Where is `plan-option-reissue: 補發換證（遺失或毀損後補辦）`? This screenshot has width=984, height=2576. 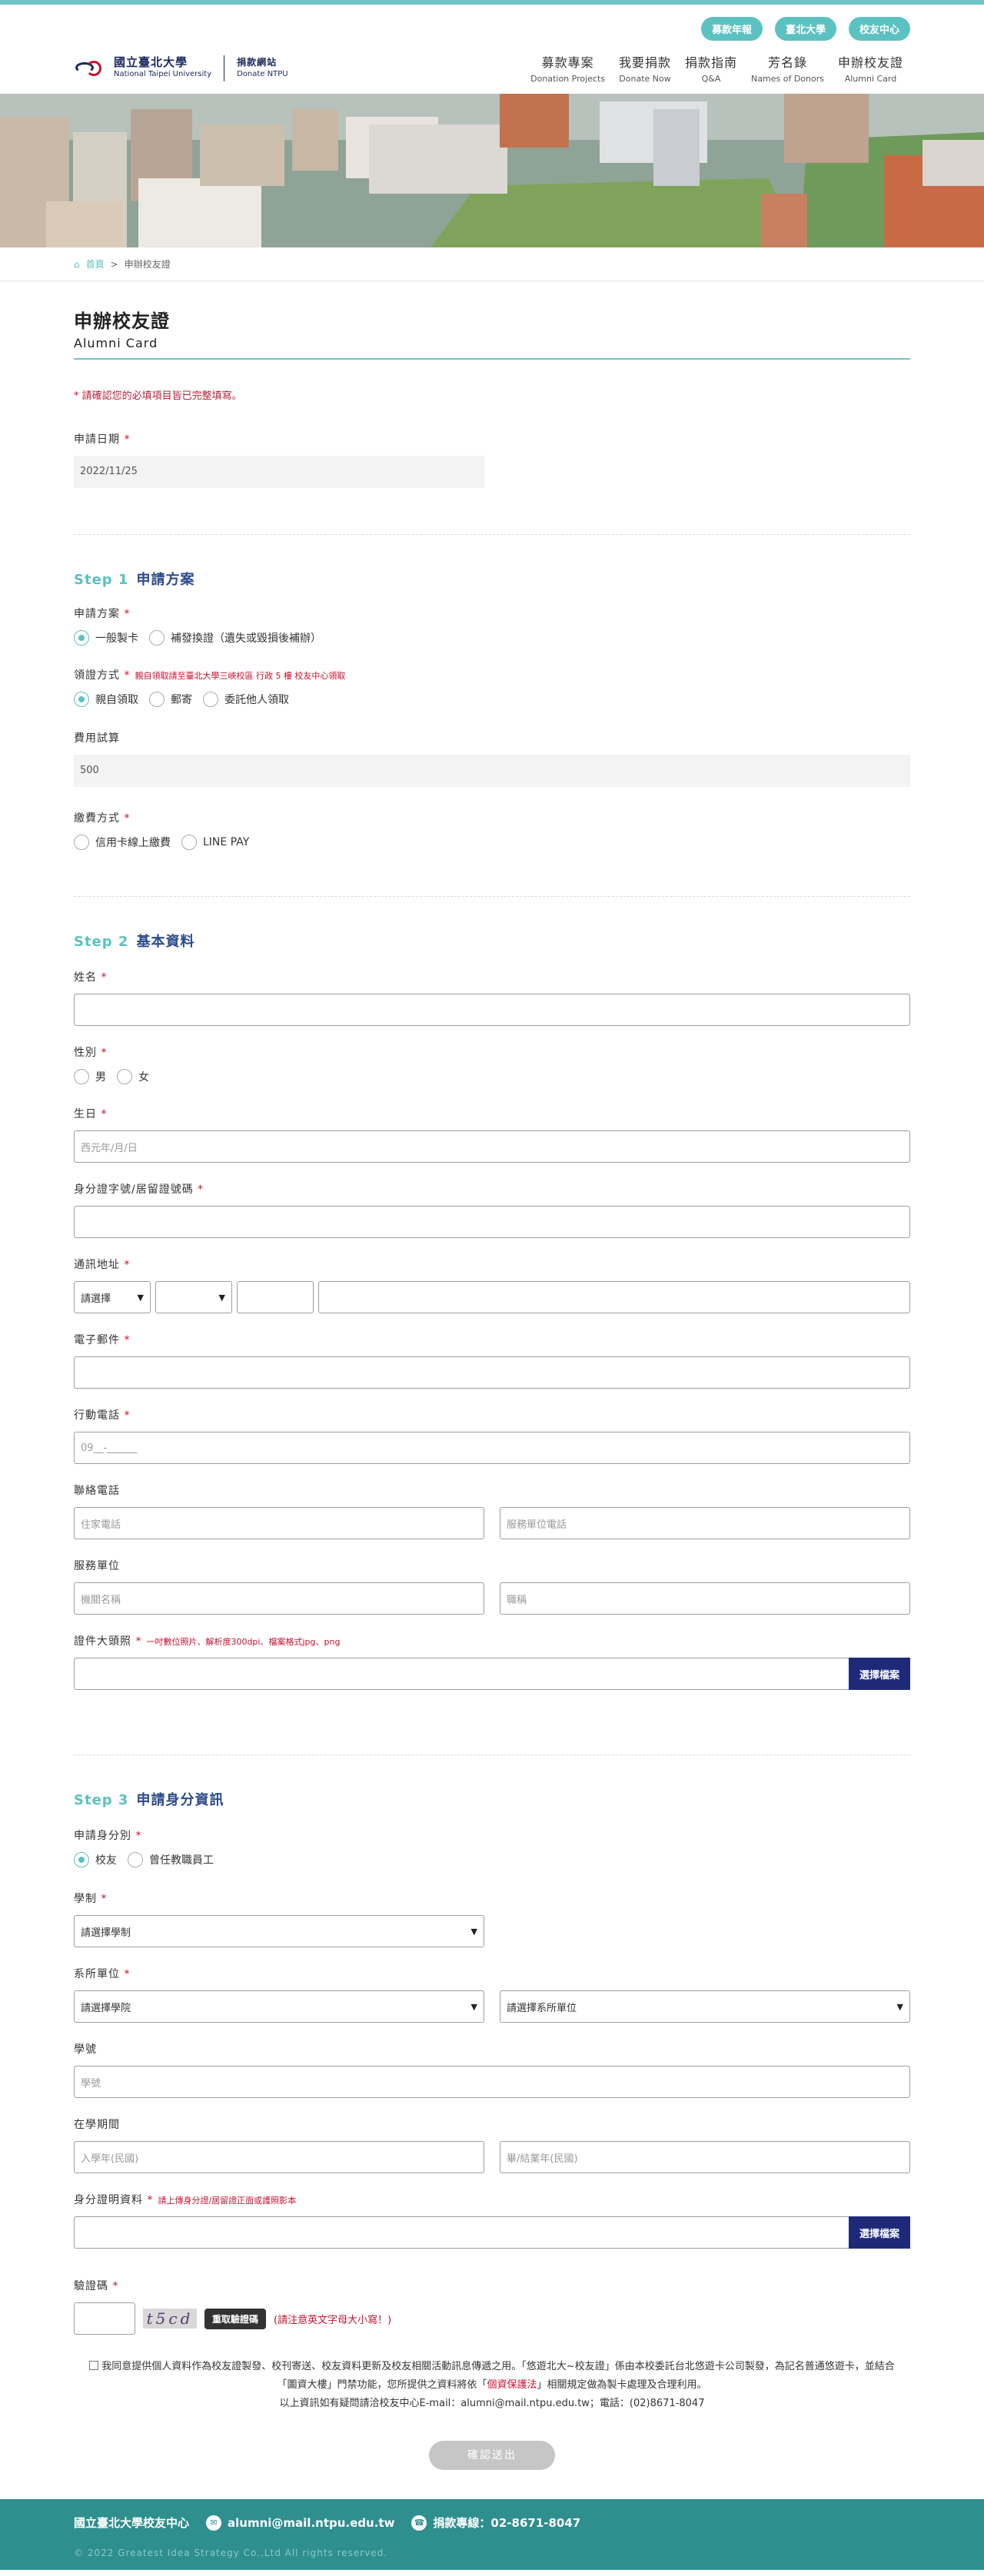 plan-option-reissue: 補發換證（遺失或毀損後補辦） is located at coordinates (235, 638).